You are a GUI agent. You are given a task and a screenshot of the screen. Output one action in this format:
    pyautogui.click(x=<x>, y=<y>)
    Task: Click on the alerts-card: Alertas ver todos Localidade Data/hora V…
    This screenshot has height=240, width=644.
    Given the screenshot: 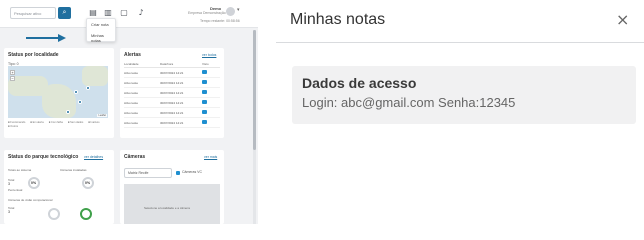 What is the action you would take?
    pyautogui.click(x=172, y=93)
    